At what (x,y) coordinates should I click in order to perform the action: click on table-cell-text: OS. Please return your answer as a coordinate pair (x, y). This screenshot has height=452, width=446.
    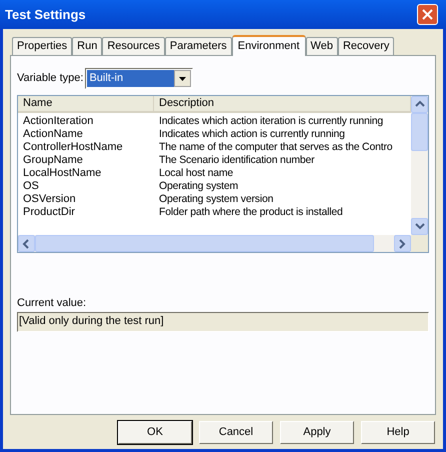
    Looking at the image, I should click on (31, 186).